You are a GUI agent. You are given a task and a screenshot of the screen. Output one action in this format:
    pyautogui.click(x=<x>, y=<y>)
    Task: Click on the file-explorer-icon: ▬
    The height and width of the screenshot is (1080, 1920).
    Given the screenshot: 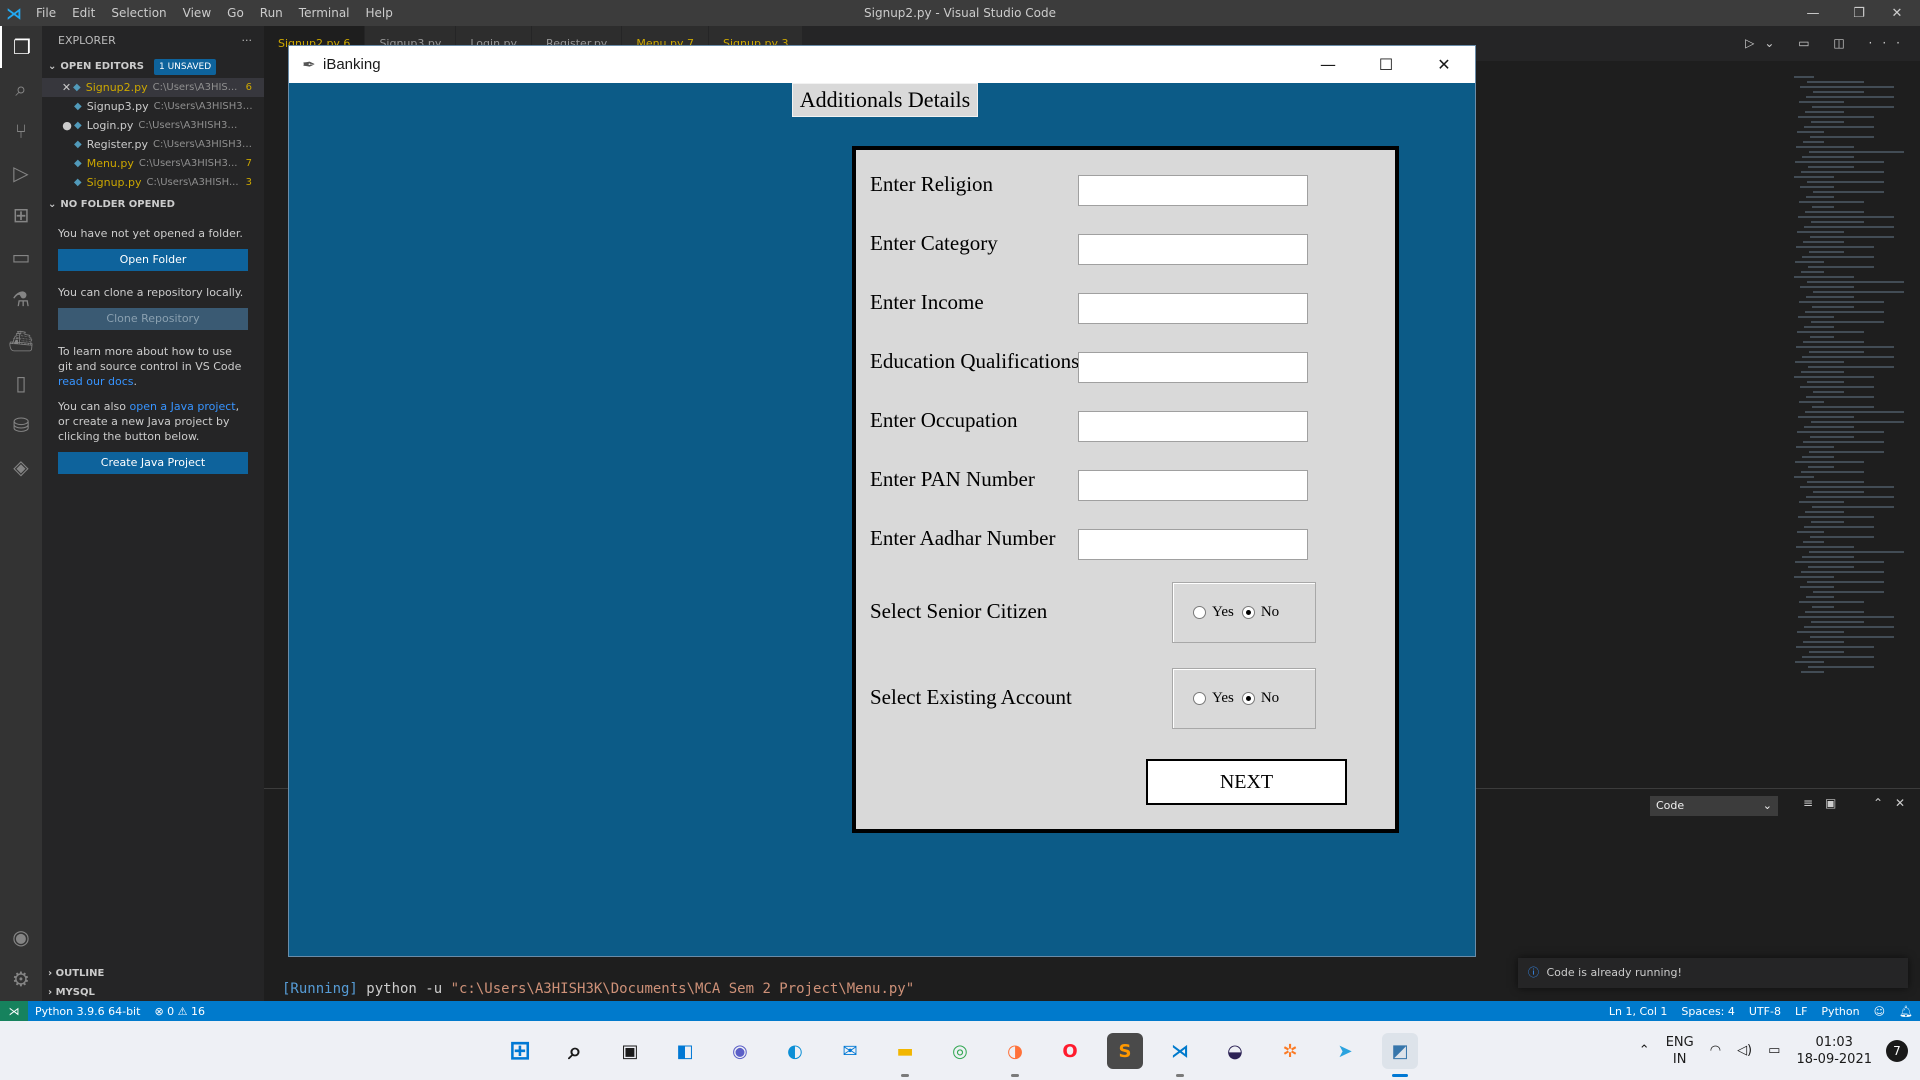 What is the action you would take?
    pyautogui.click(x=905, y=1051)
    